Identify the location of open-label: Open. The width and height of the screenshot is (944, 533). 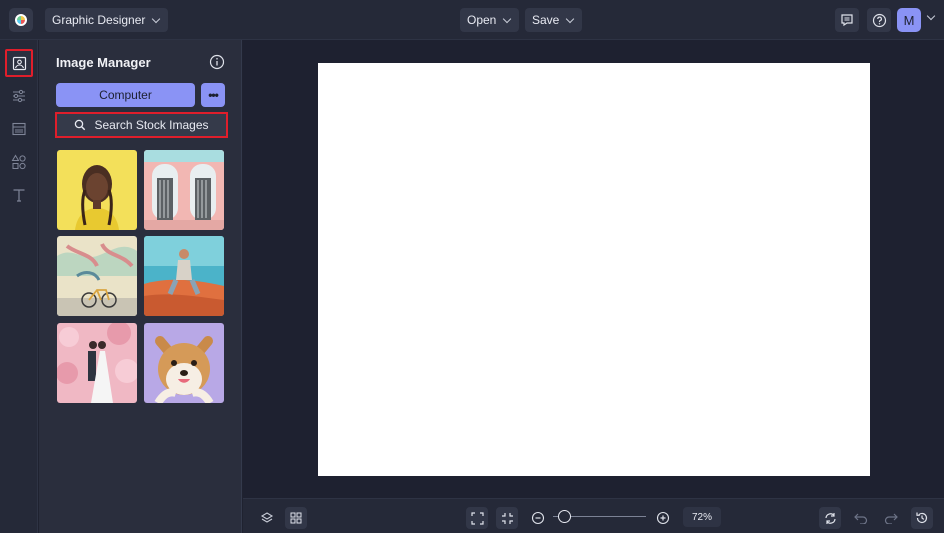
(482, 20).